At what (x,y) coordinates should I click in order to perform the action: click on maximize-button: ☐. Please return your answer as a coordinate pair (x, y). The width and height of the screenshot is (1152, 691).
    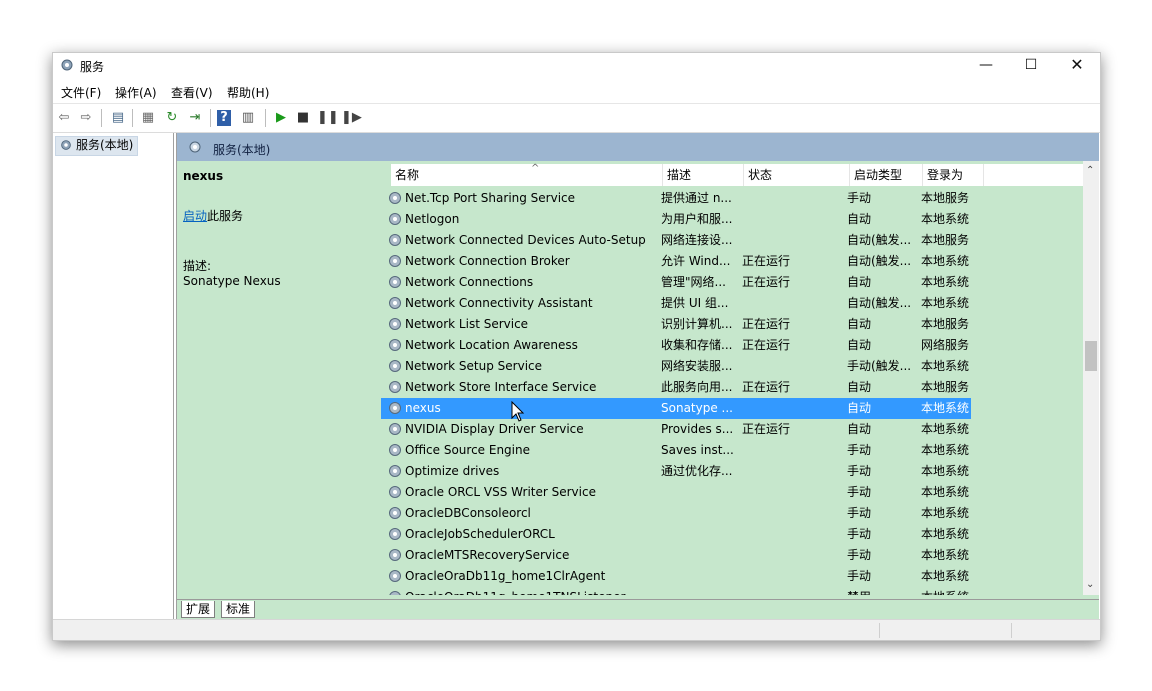
    Looking at the image, I should click on (1031, 66).